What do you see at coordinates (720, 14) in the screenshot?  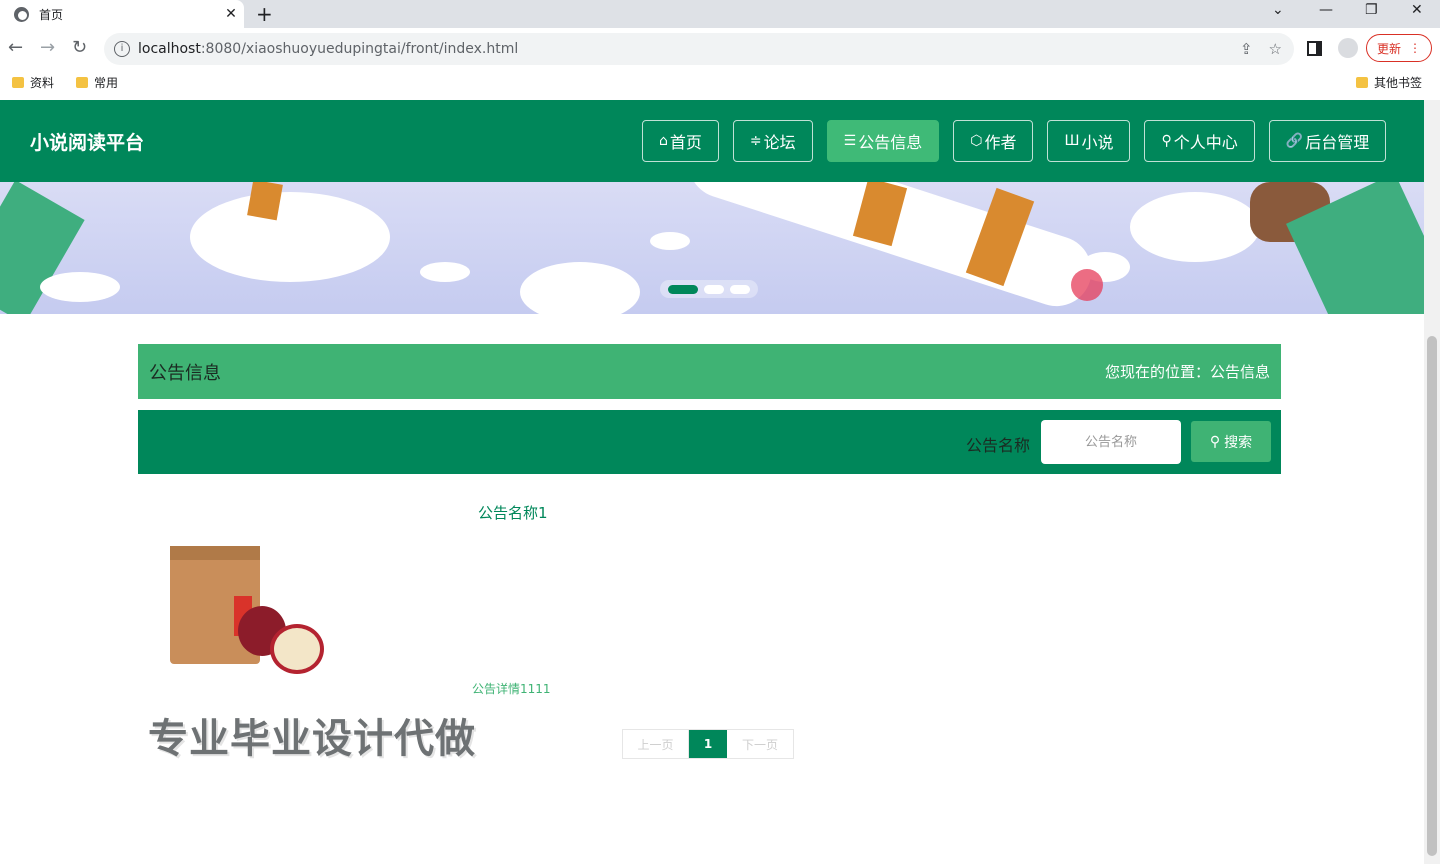 I see `browser-tabstrip: 首页 ✕ + ⌄ — ❐ ✕` at bounding box center [720, 14].